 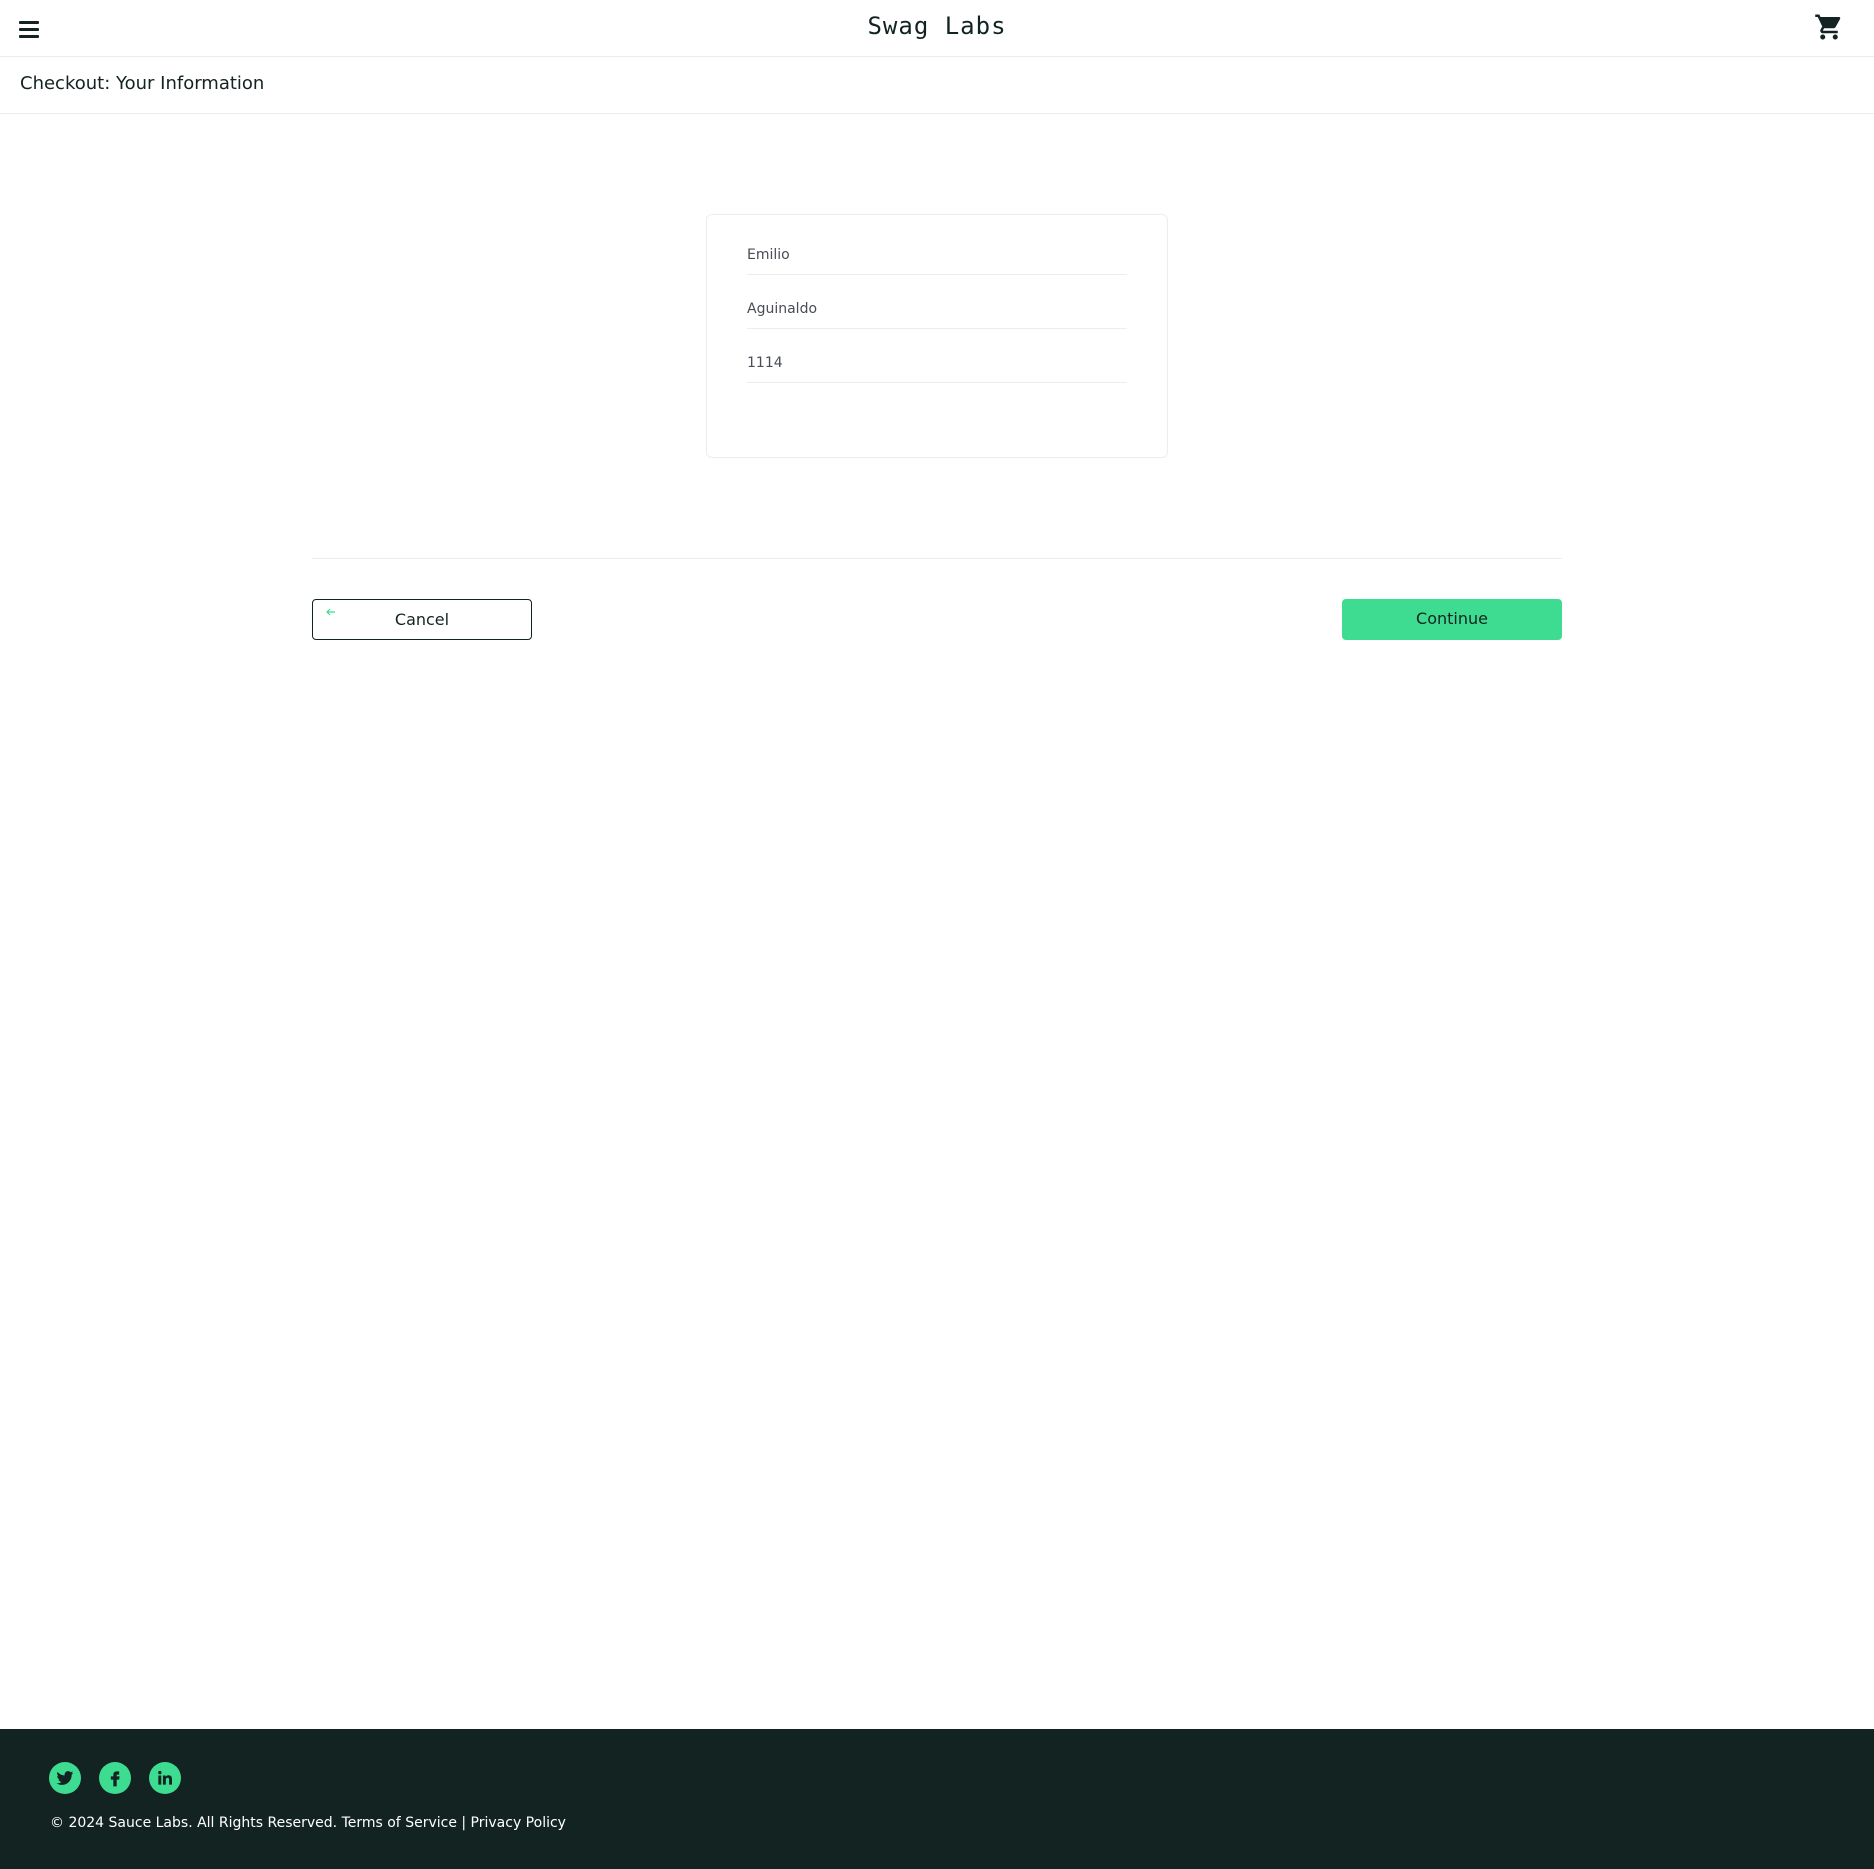 What do you see at coordinates (937, 363) in the screenshot?
I see `postal-code-input` at bounding box center [937, 363].